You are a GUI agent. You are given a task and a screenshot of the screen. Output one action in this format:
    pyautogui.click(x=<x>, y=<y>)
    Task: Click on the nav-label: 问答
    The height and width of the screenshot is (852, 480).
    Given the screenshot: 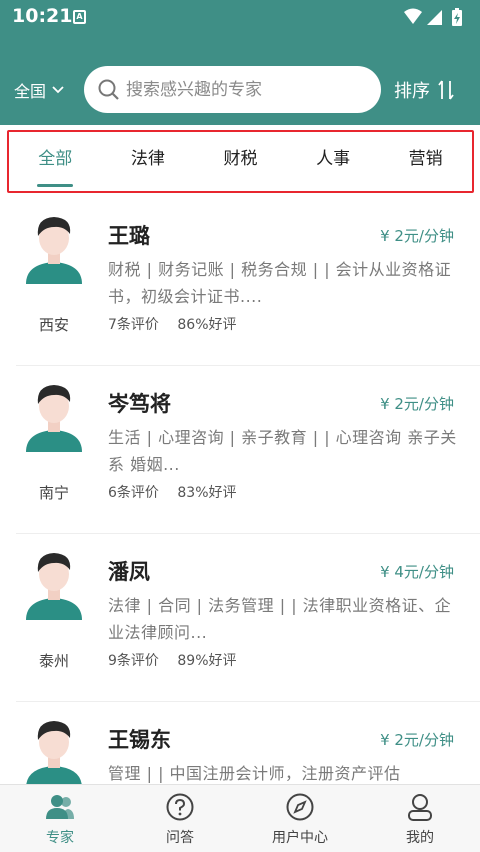 What is the action you would take?
    pyautogui.click(x=180, y=838)
    